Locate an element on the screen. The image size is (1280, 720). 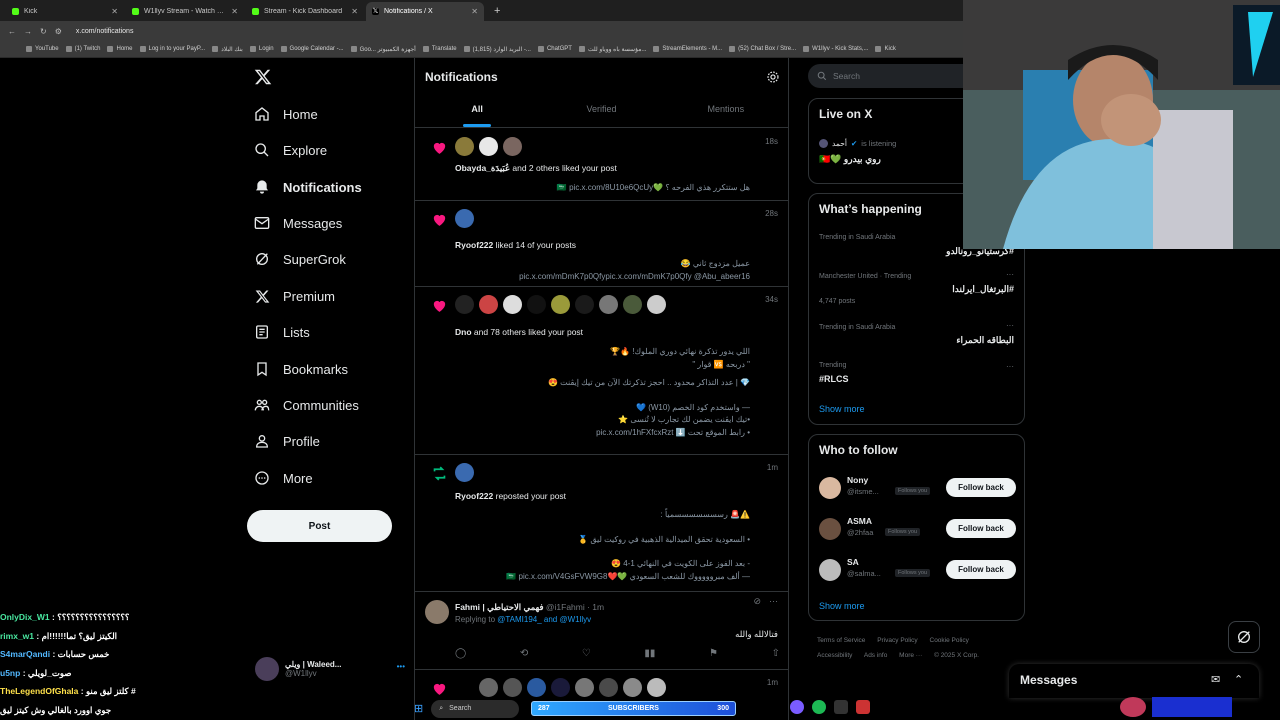
browser-tab-kick: Kick ✕ is located at coordinates (65, 11).